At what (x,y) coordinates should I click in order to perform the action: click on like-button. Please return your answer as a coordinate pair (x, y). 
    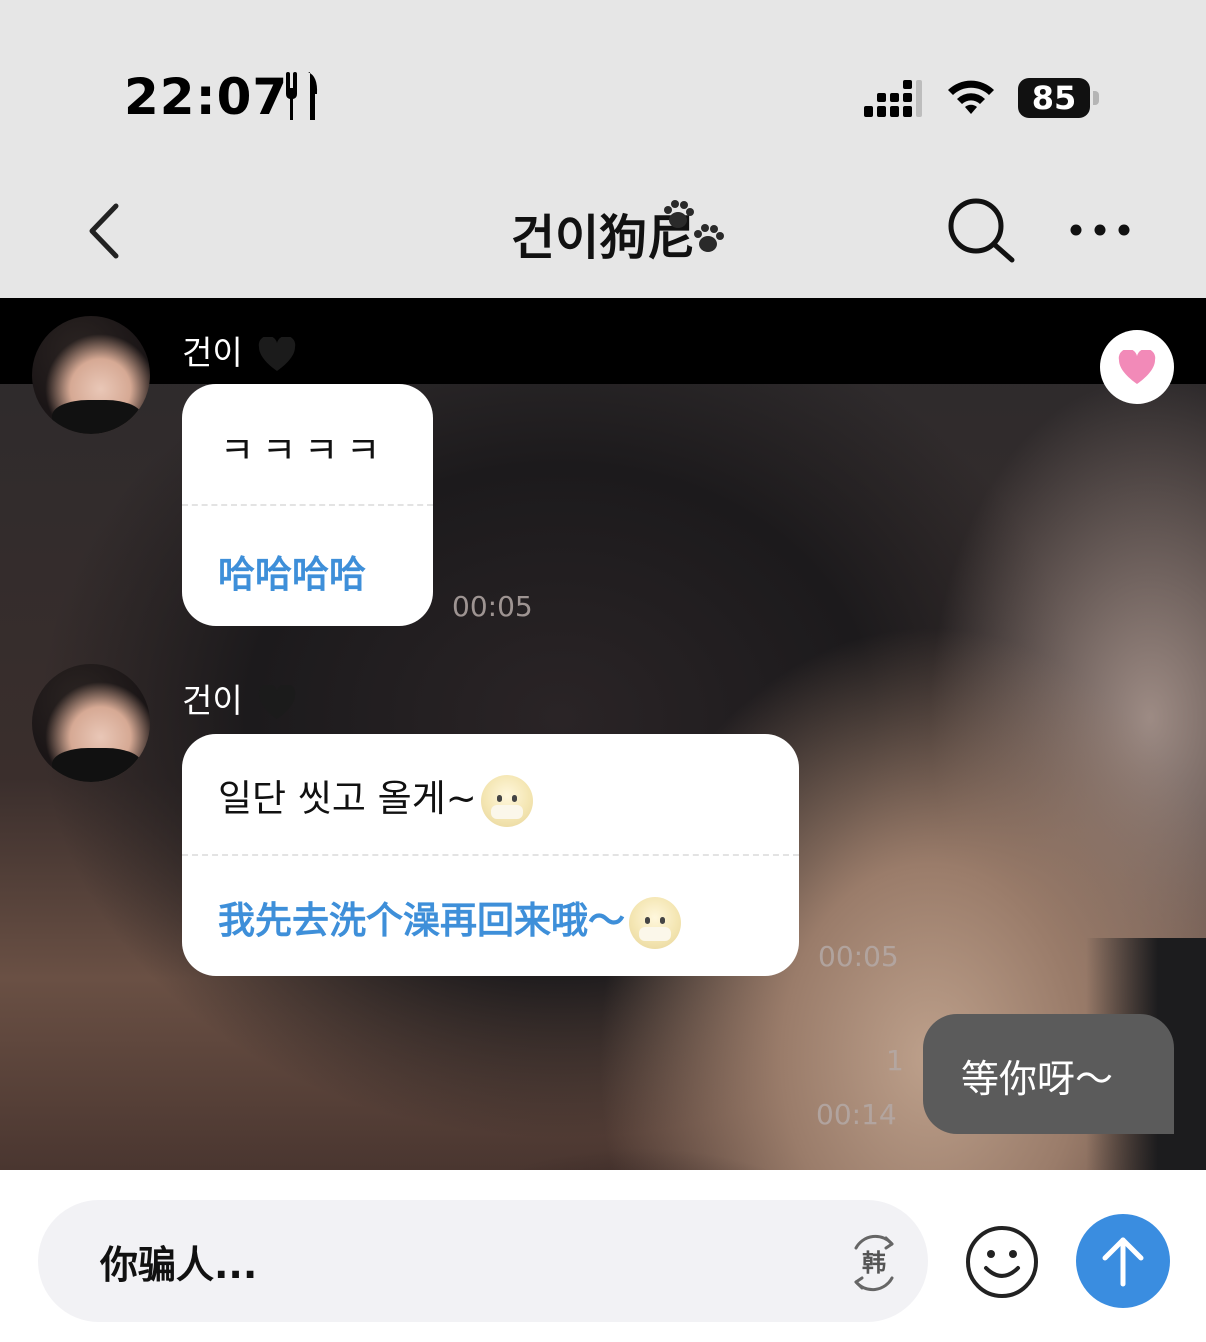
    Looking at the image, I should click on (1137, 367).